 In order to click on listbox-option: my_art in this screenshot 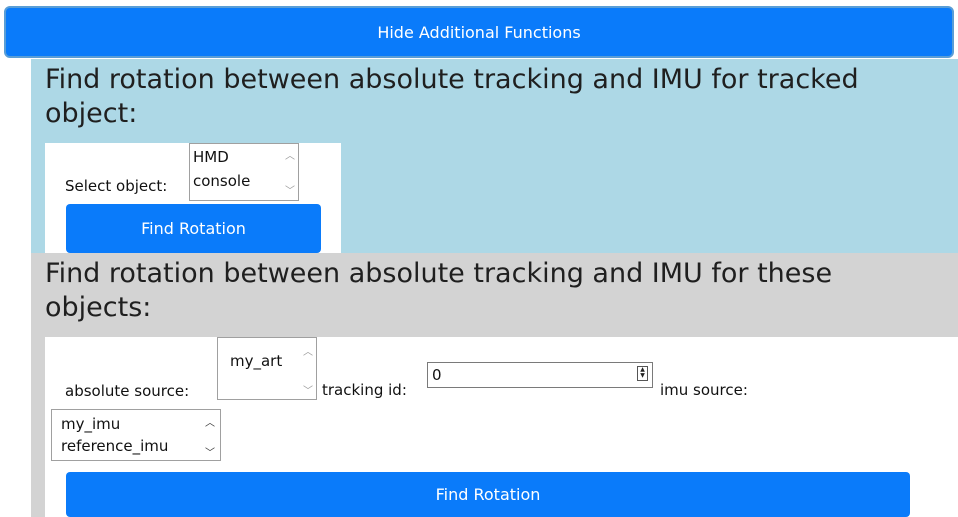, I will do `click(256, 361)`.